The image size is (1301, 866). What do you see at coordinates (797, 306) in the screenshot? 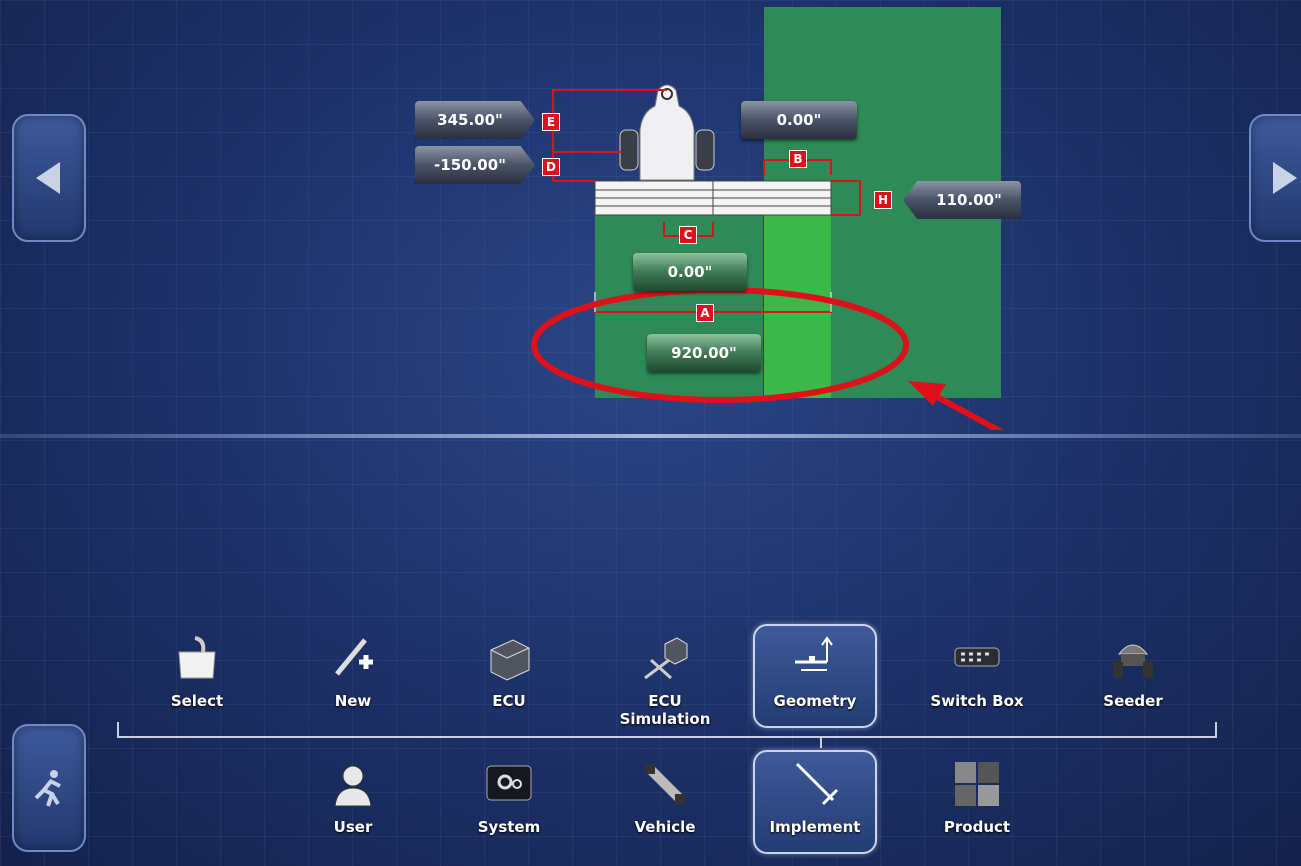
I see `section-strip` at bounding box center [797, 306].